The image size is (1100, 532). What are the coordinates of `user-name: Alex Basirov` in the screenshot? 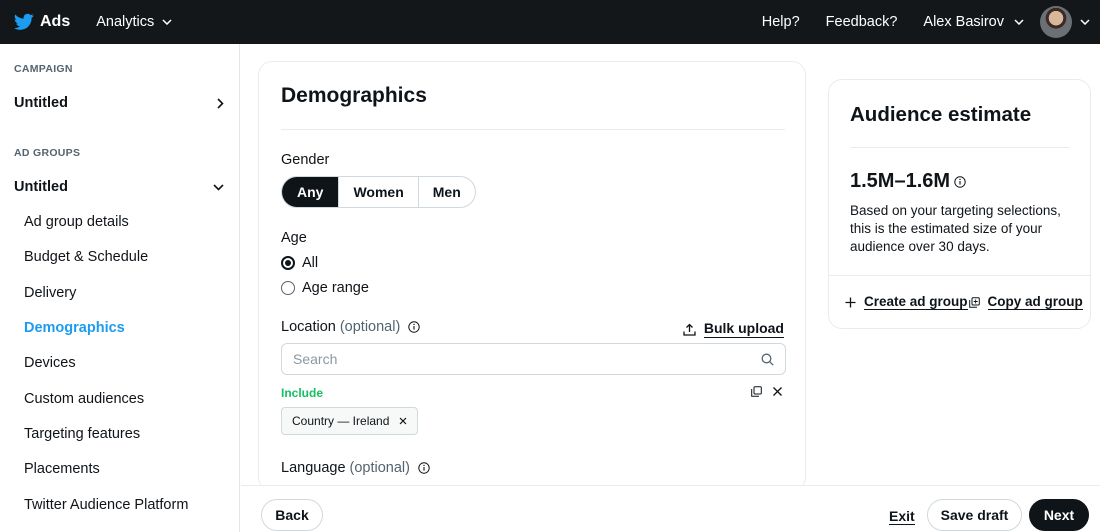 It's located at (963, 22).